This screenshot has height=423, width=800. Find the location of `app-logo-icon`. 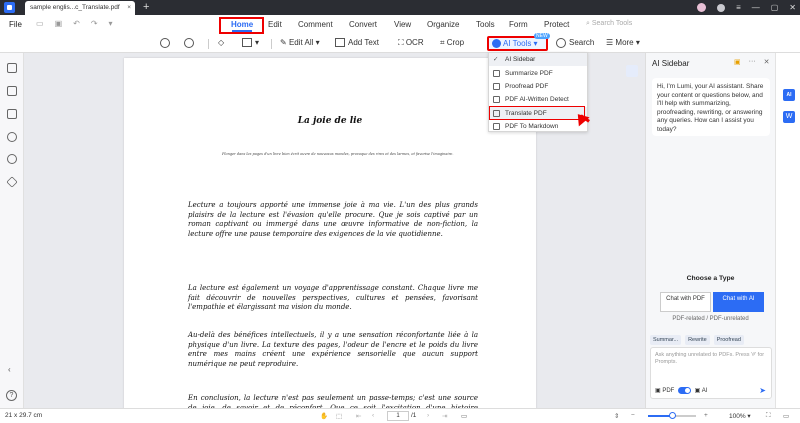

app-logo-icon is located at coordinates (9, 7).